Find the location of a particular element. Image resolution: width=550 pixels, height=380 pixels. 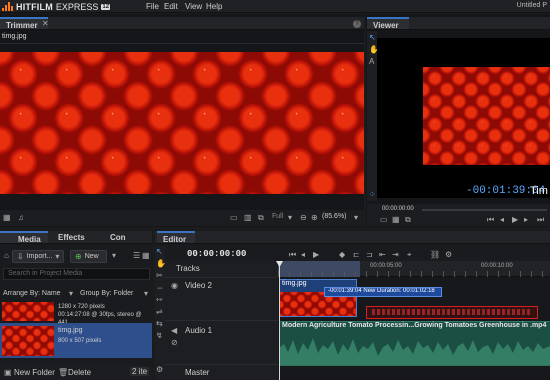

step-forward-icon: ⏭ is located at coordinates (540, 220).